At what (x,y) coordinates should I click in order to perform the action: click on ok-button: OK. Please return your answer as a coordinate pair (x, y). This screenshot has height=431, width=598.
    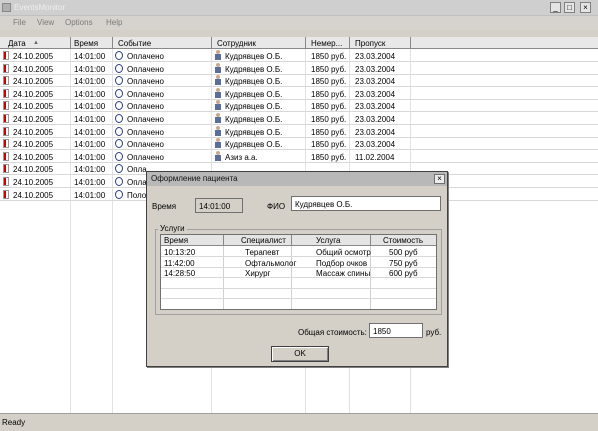
    Looking at the image, I should click on (300, 354).